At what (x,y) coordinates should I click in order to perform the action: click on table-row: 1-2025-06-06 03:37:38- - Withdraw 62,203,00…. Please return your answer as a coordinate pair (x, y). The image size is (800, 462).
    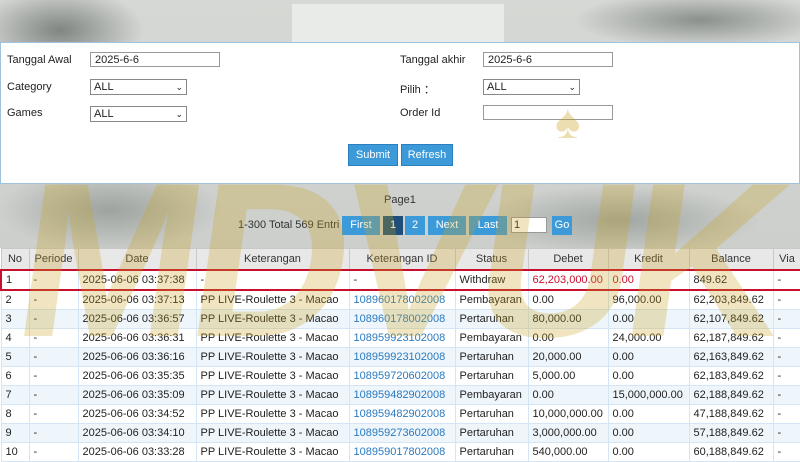
    Looking at the image, I should click on (400, 280).